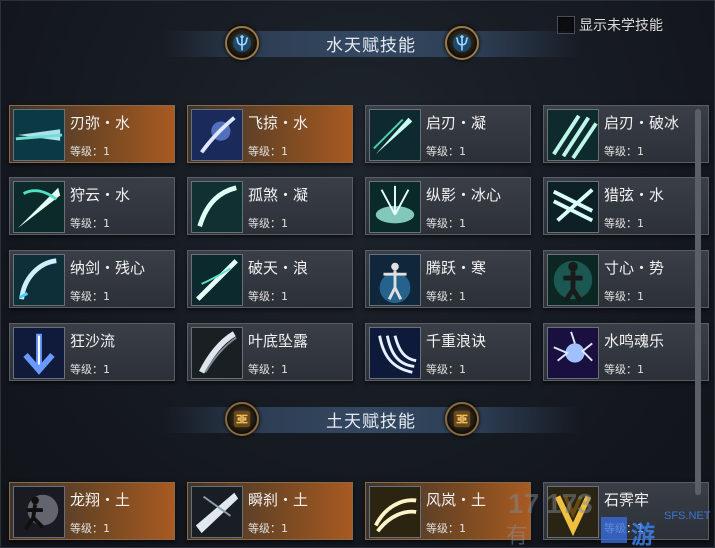 The height and width of the screenshot is (548, 715). What do you see at coordinates (100, 195) in the screenshot?
I see `skill-name: 狩云・水` at bounding box center [100, 195].